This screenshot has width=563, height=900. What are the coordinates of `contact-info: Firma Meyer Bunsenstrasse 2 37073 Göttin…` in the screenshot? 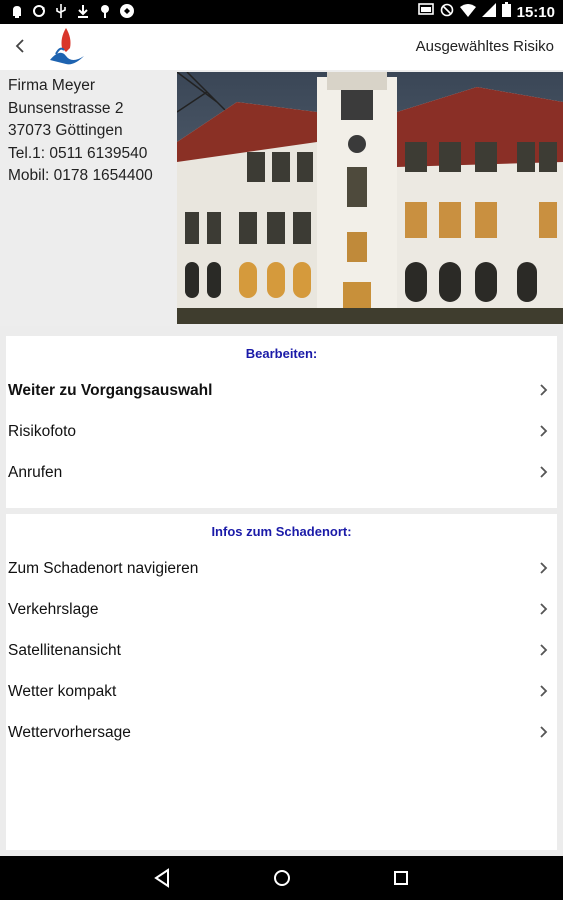 It's located at (80, 131).